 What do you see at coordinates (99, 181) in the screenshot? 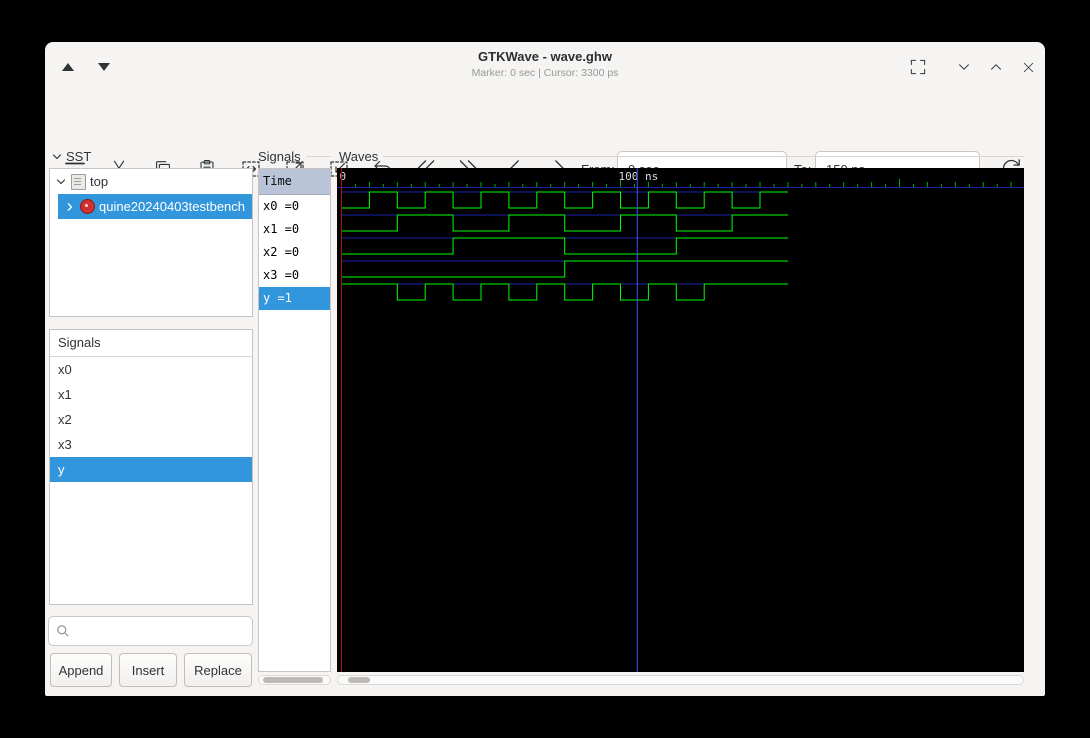
I see `tree-root-label: top` at bounding box center [99, 181].